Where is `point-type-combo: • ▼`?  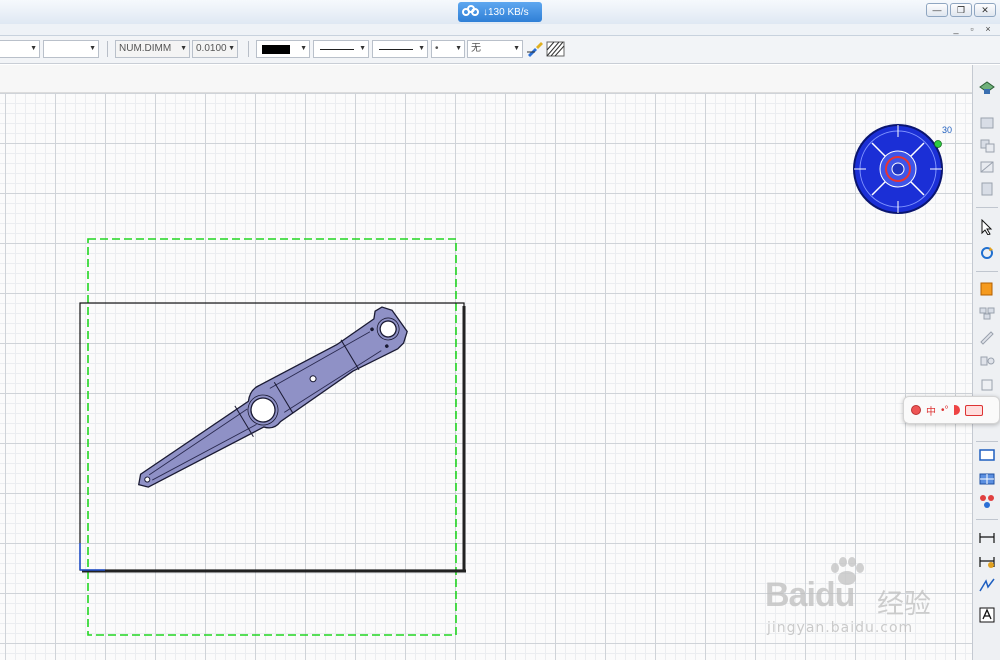 point-type-combo: • ▼ is located at coordinates (448, 49).